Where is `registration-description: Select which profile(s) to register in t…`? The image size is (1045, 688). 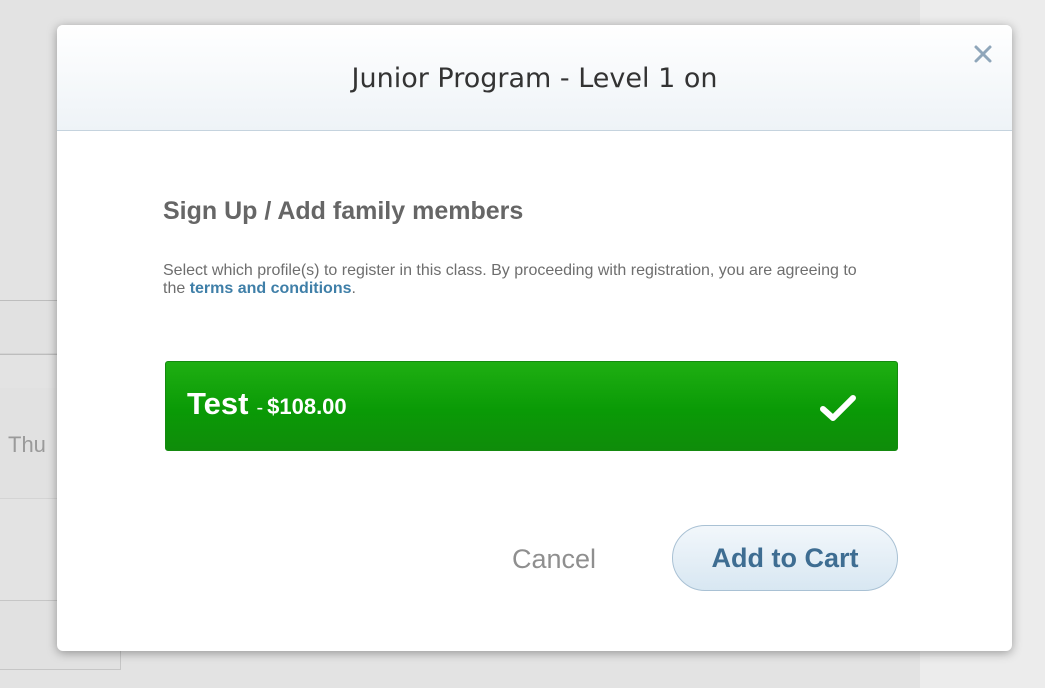
registration-description: Select which profile(s) to register in t… is located at coordinates (513, 280).